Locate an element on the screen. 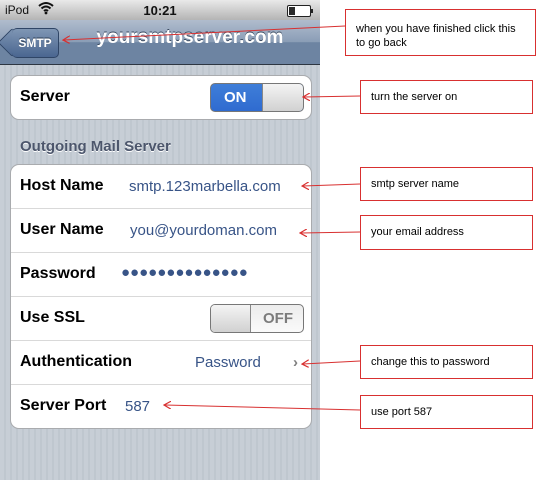 This screenshot has width=550, height=480. status-bar: iPod 10:21 is located at coordinates (160, 10).